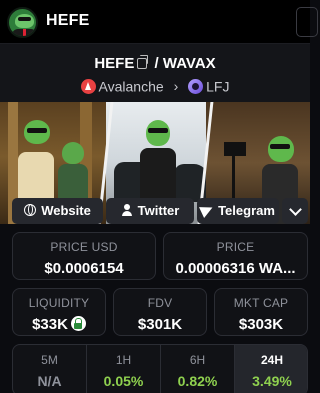  Describe the element at coordinates (84, 247) in the screenshot. I see `price-usd-label: PRICE USD` at that location.